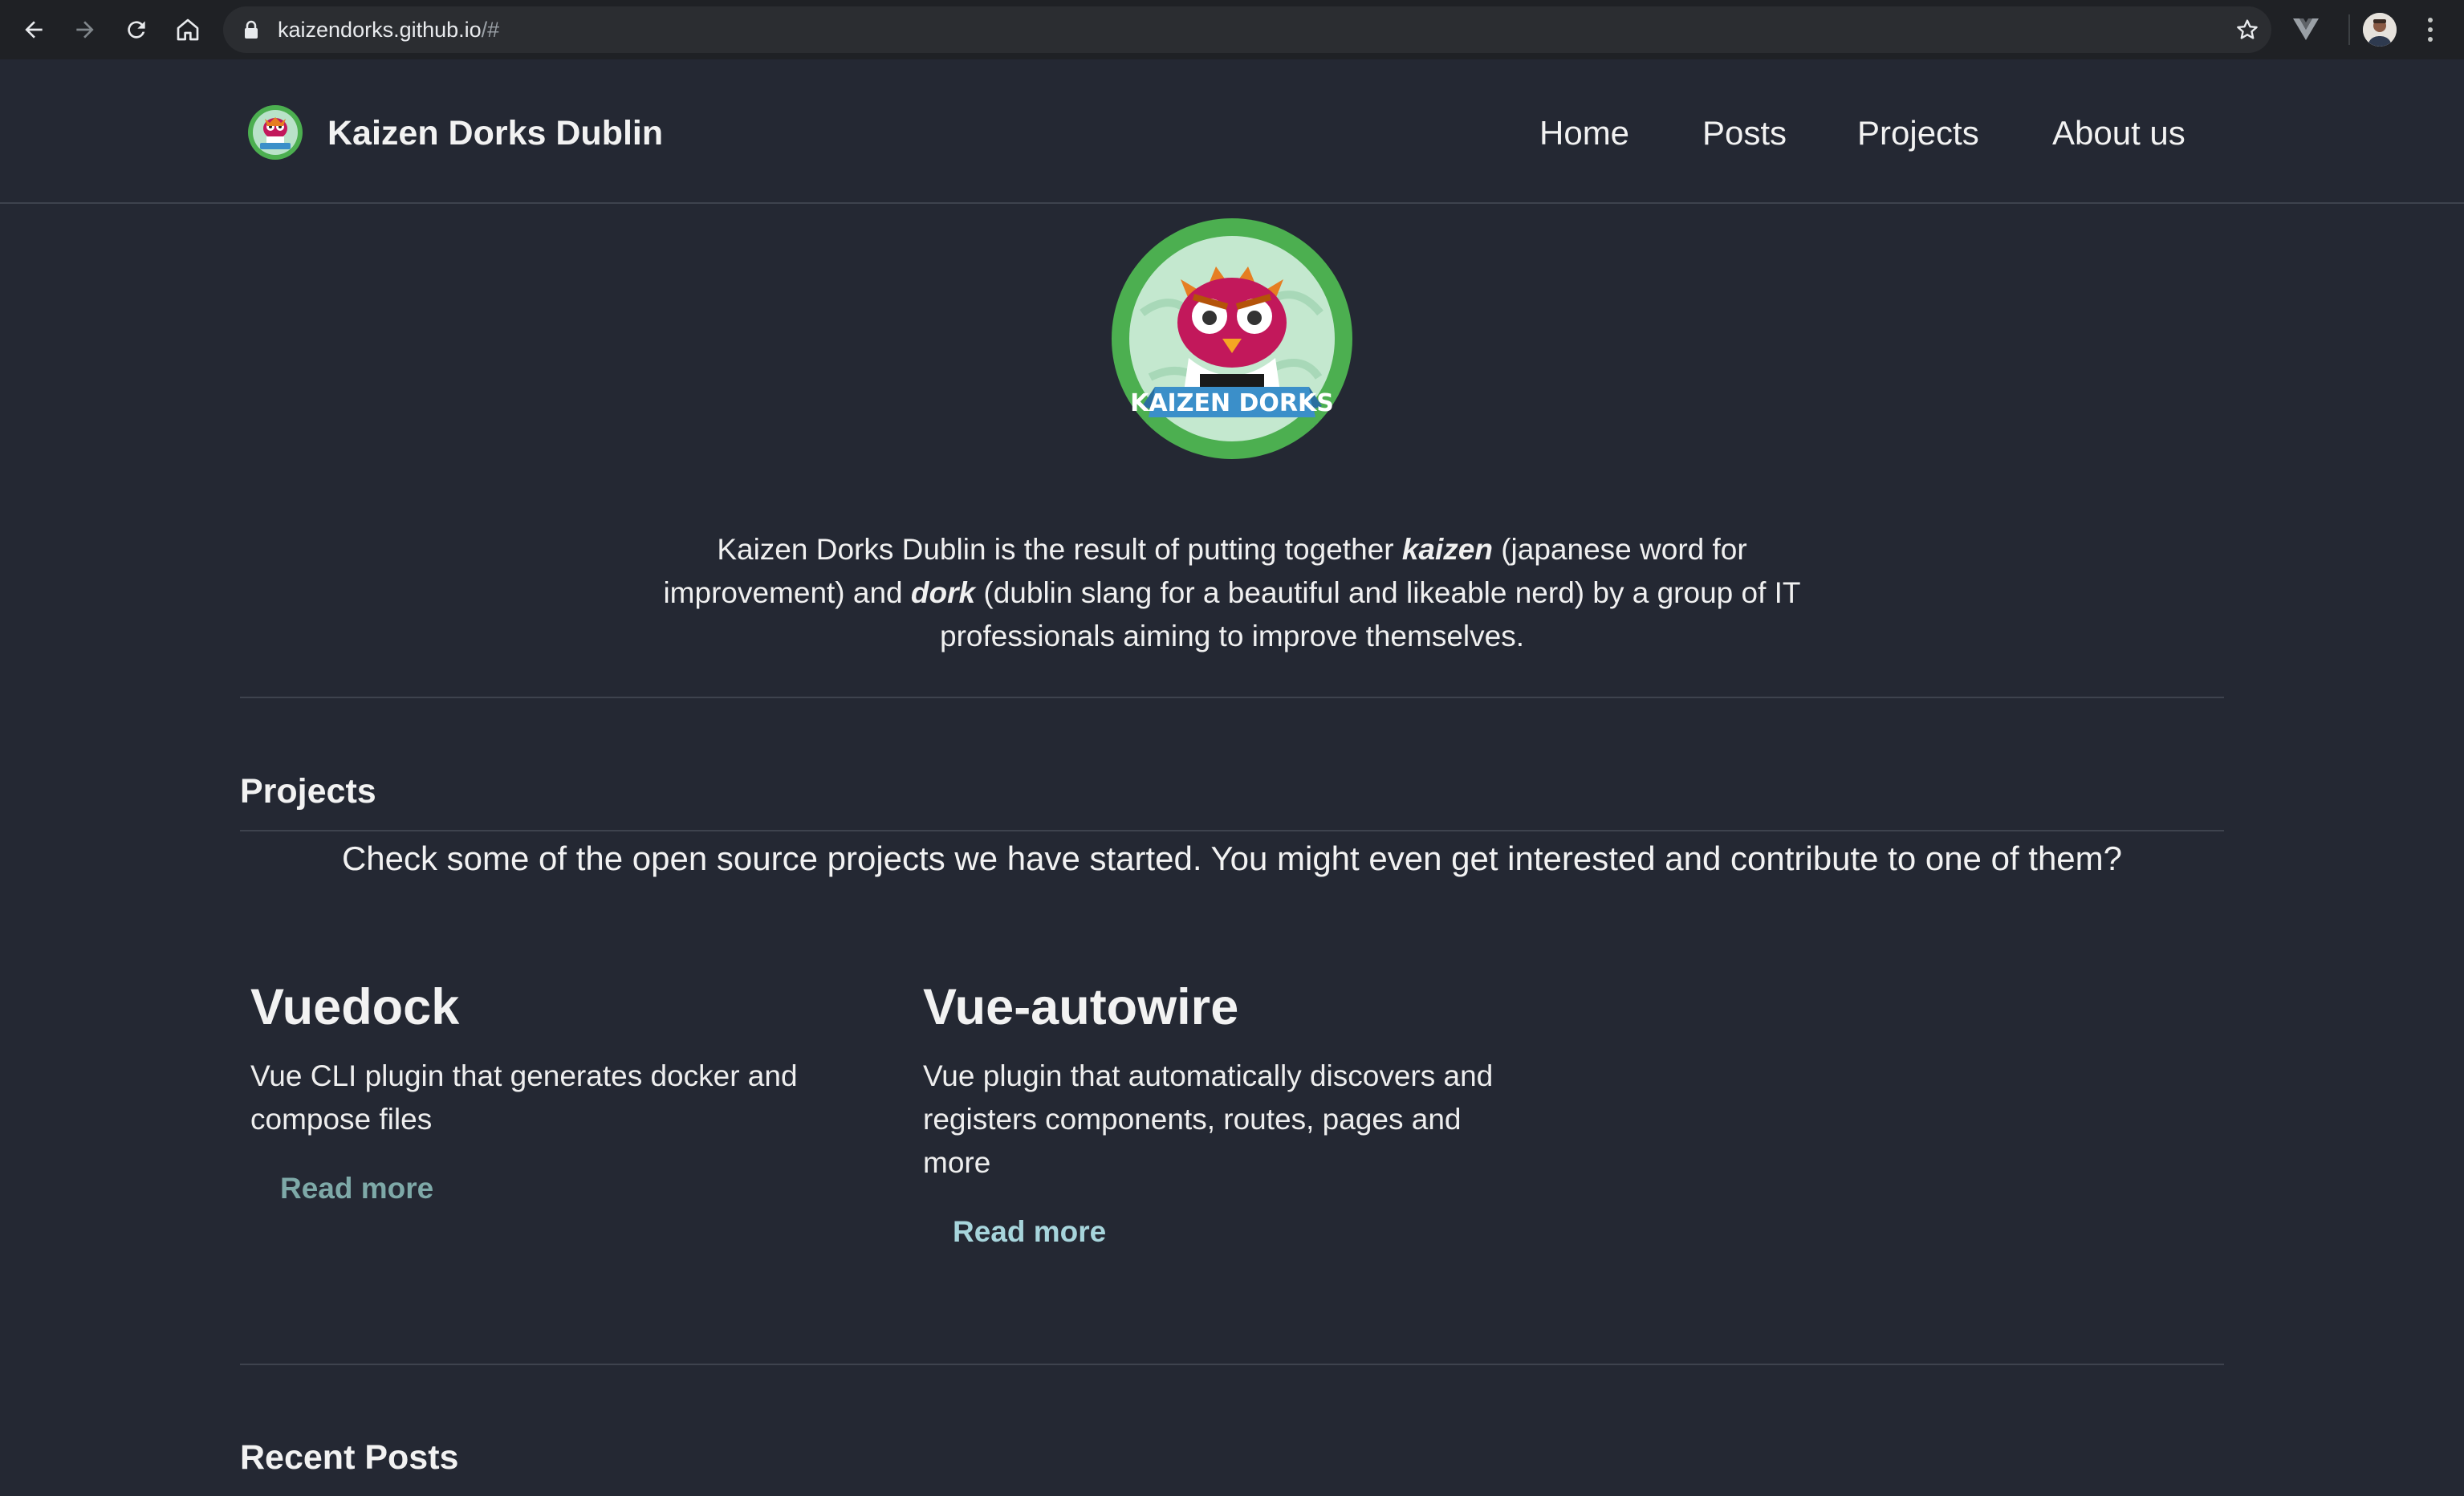 This screenshot has height=1496, width=2464. I want to click on reload-icon, so click(136, 30).